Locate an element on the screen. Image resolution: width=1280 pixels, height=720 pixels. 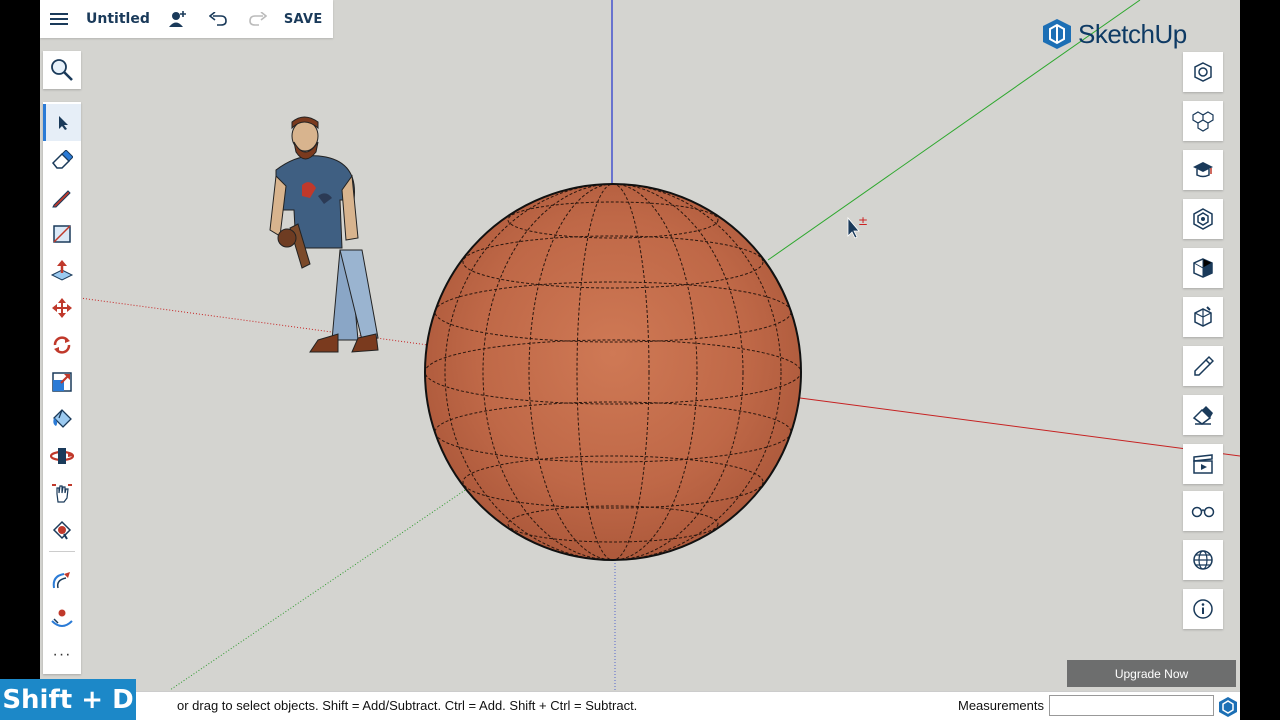
more-tools-button: ··· is located at coordinates (62, 654).